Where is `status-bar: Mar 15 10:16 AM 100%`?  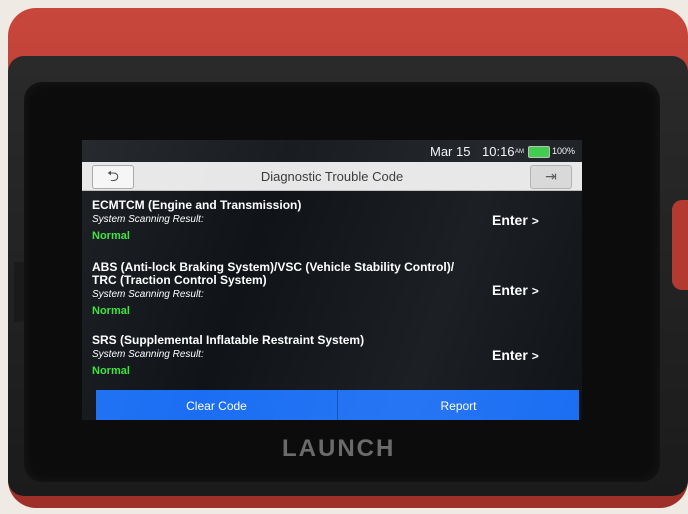 status-bar: Mar 15 10:16 AM 100% is located at coordinates (332, 151).